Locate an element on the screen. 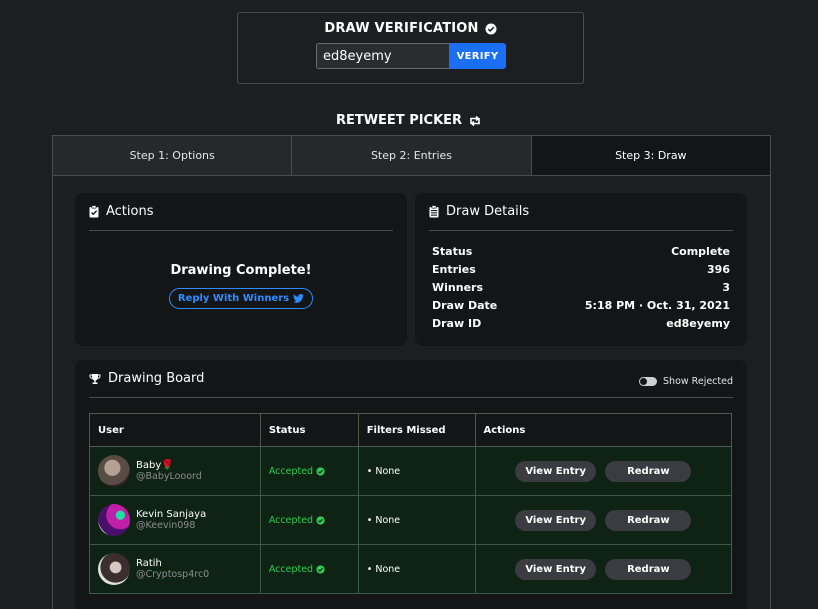 The image size is (818, 609). tab-step-3-draw: Step 3: Draw is located at coordinates (650, 155).